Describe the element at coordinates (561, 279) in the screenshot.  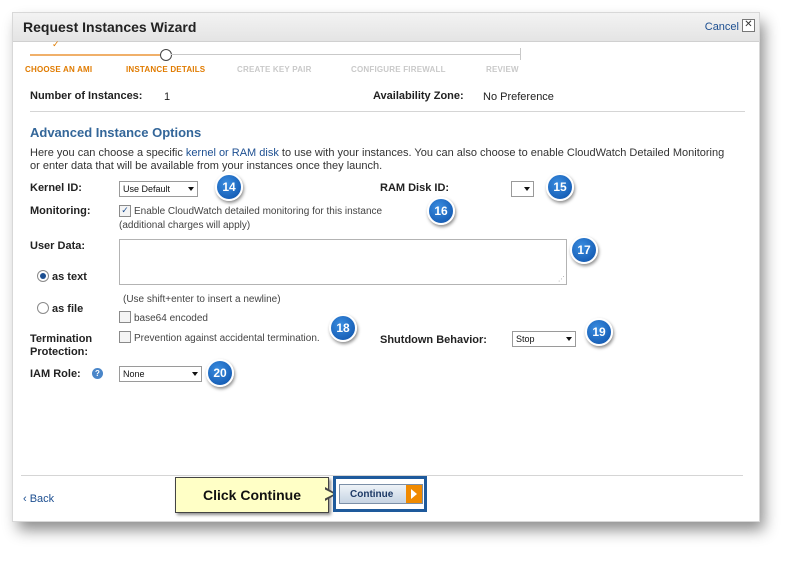
I see `resize-grip-icon: ⋰` at that location.